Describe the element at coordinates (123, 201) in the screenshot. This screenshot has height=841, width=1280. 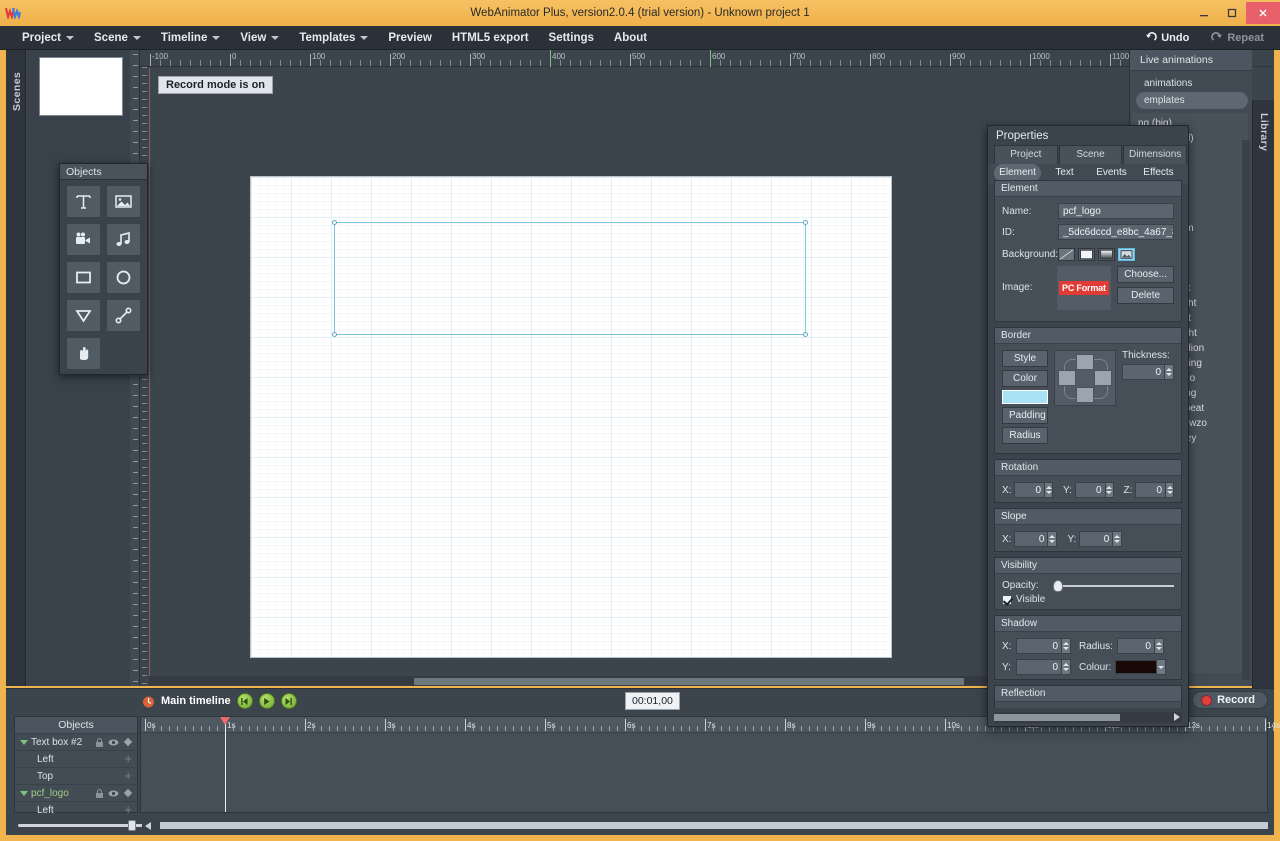
I see `image-tool` at that location.